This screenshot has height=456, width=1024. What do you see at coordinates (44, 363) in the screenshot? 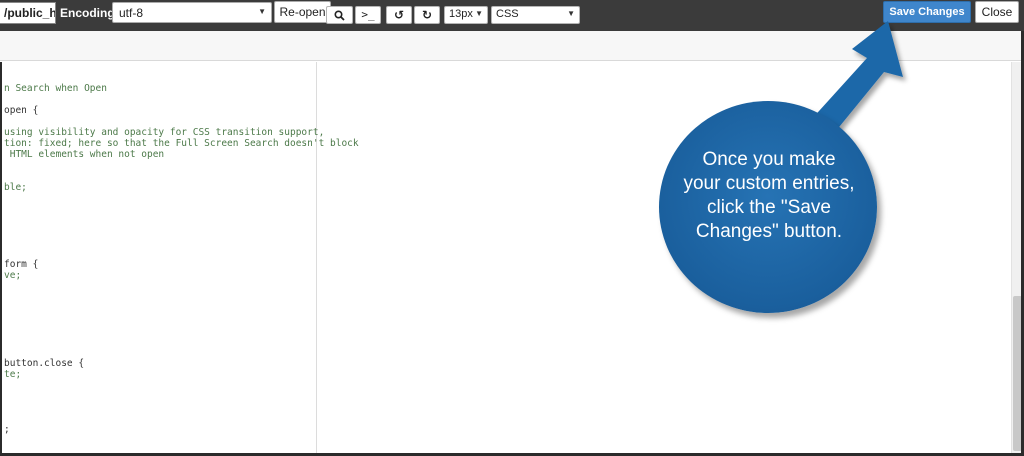
I see `code-line: button.close {` at bounding box center [44, 363].